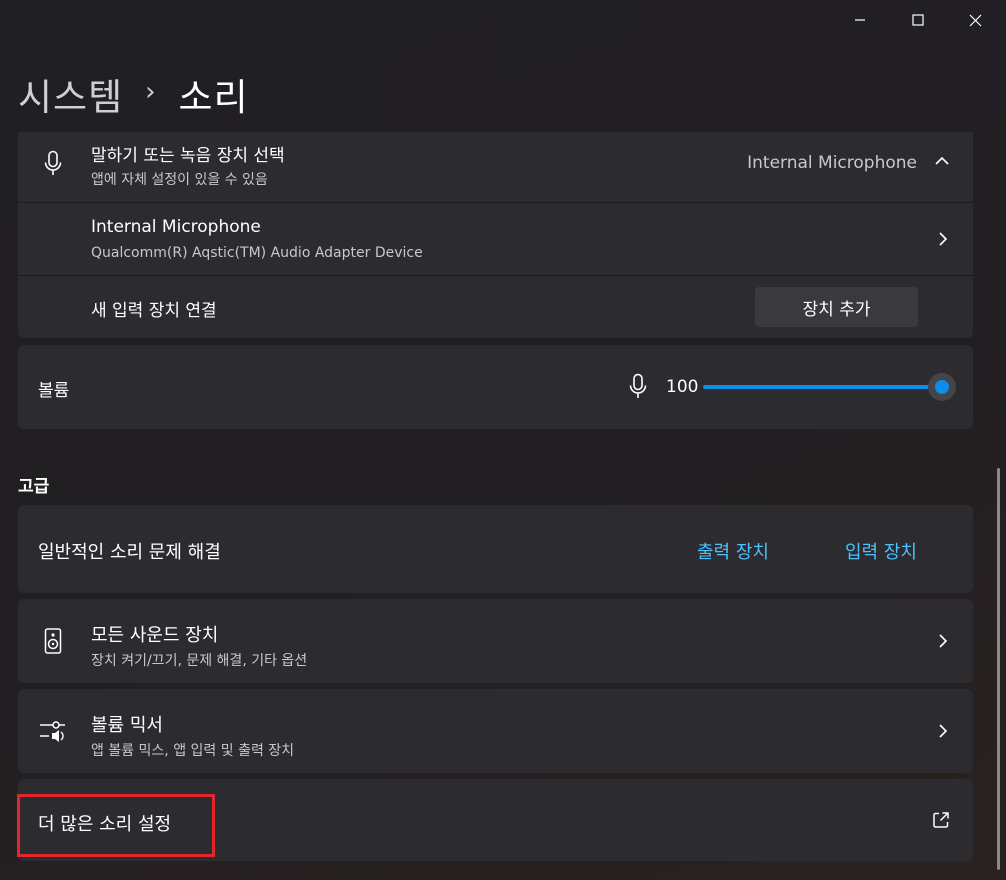 The height and width of the screenshot is (880, 1006). What do you see at coordinates (998, 669) in the screenshot?
I see `scrollbar` at bounding box center [998, 669].